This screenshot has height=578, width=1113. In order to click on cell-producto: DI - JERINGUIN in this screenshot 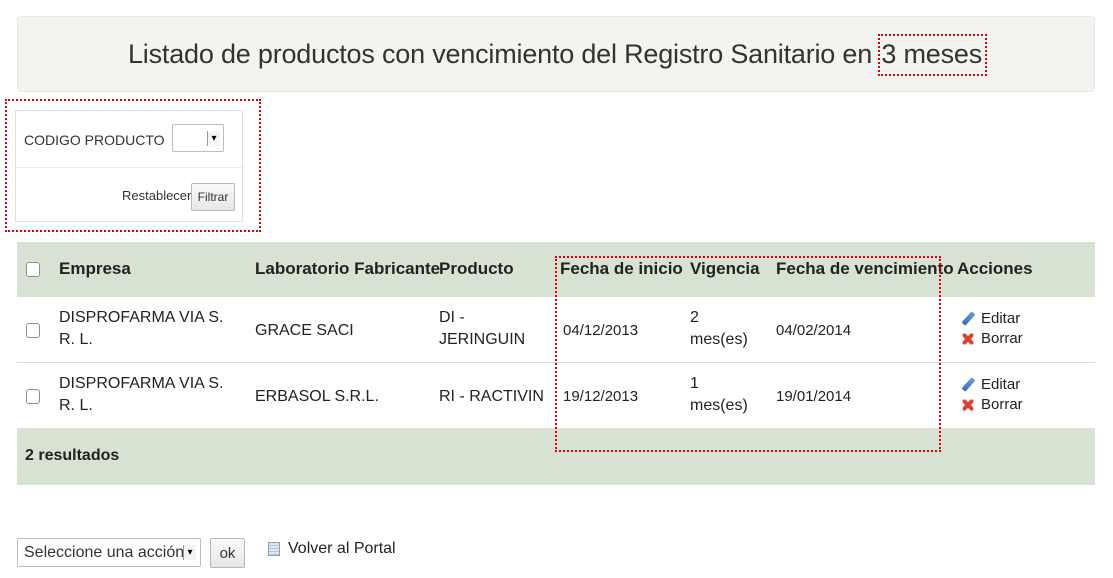, I will do `click(482, 329)`.